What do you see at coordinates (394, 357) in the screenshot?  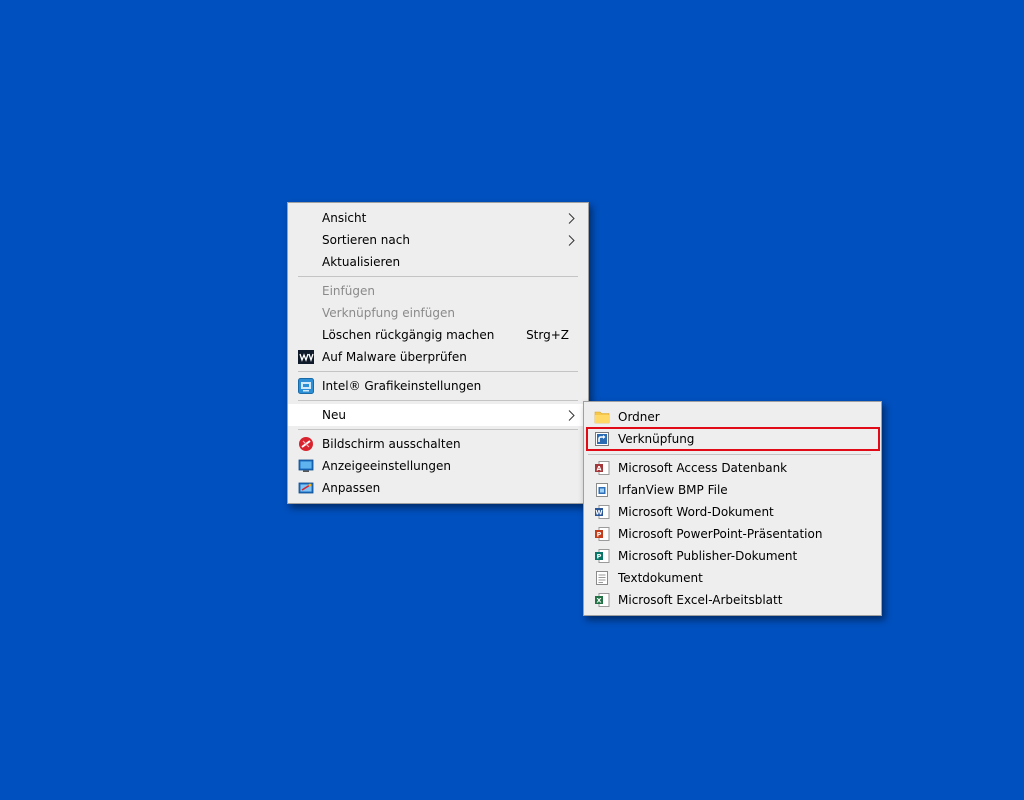 I see `menu-item-label: Auf Malware überprüfen` at bounding box center [394, 357].